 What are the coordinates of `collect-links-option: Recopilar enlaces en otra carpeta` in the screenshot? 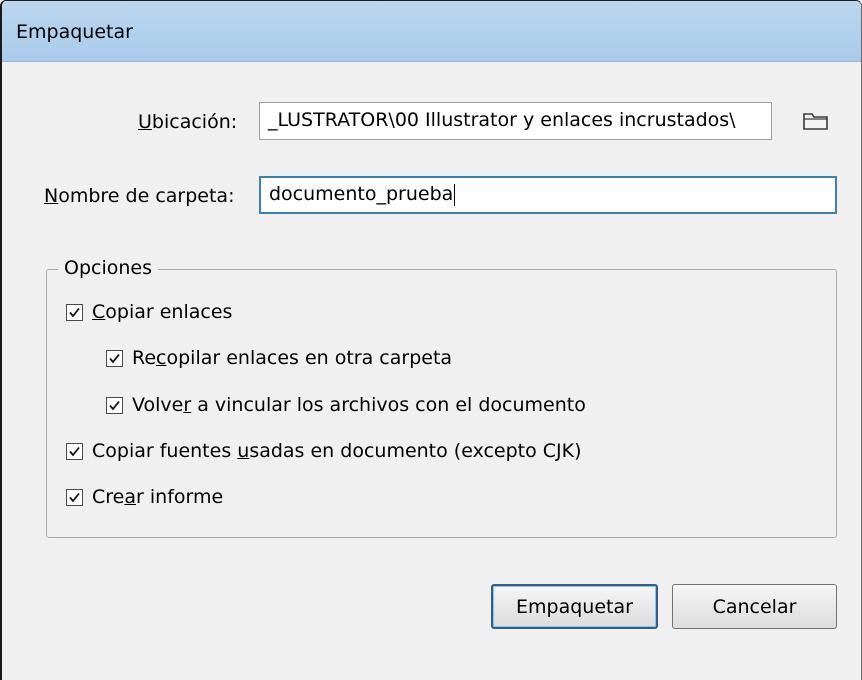 It's located at (279, 358).